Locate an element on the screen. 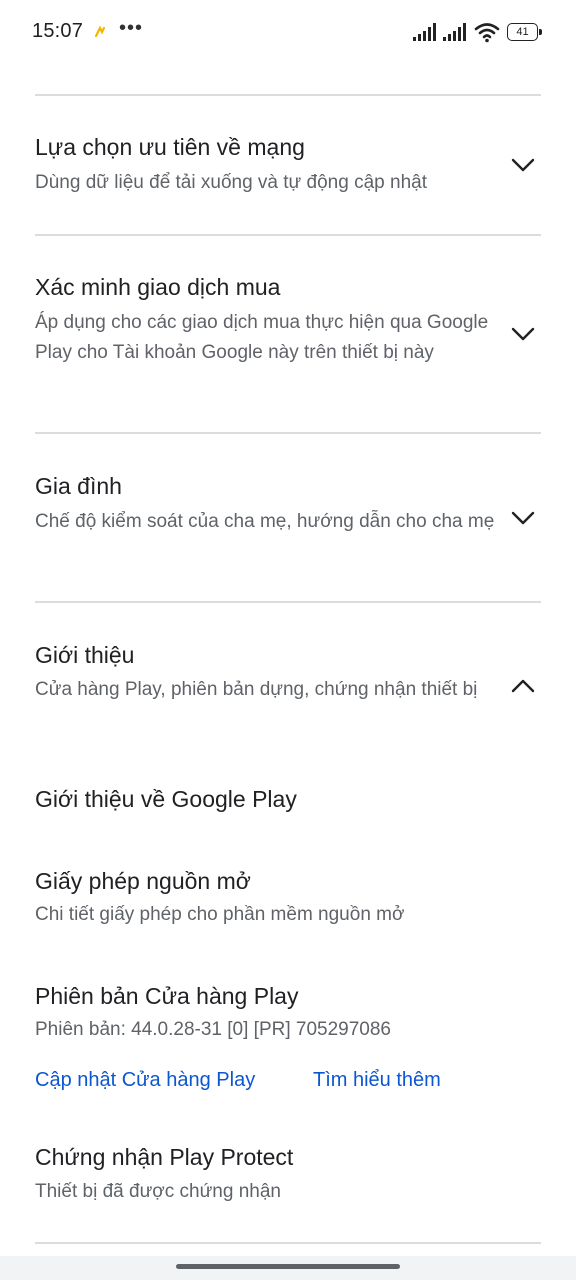 The width and height of the screenshot is (576, 1280). version-subtitle: Phiên bản: 44.0.28-31 [0] [PR] 705297086 is located at coordinates (213, 1029).